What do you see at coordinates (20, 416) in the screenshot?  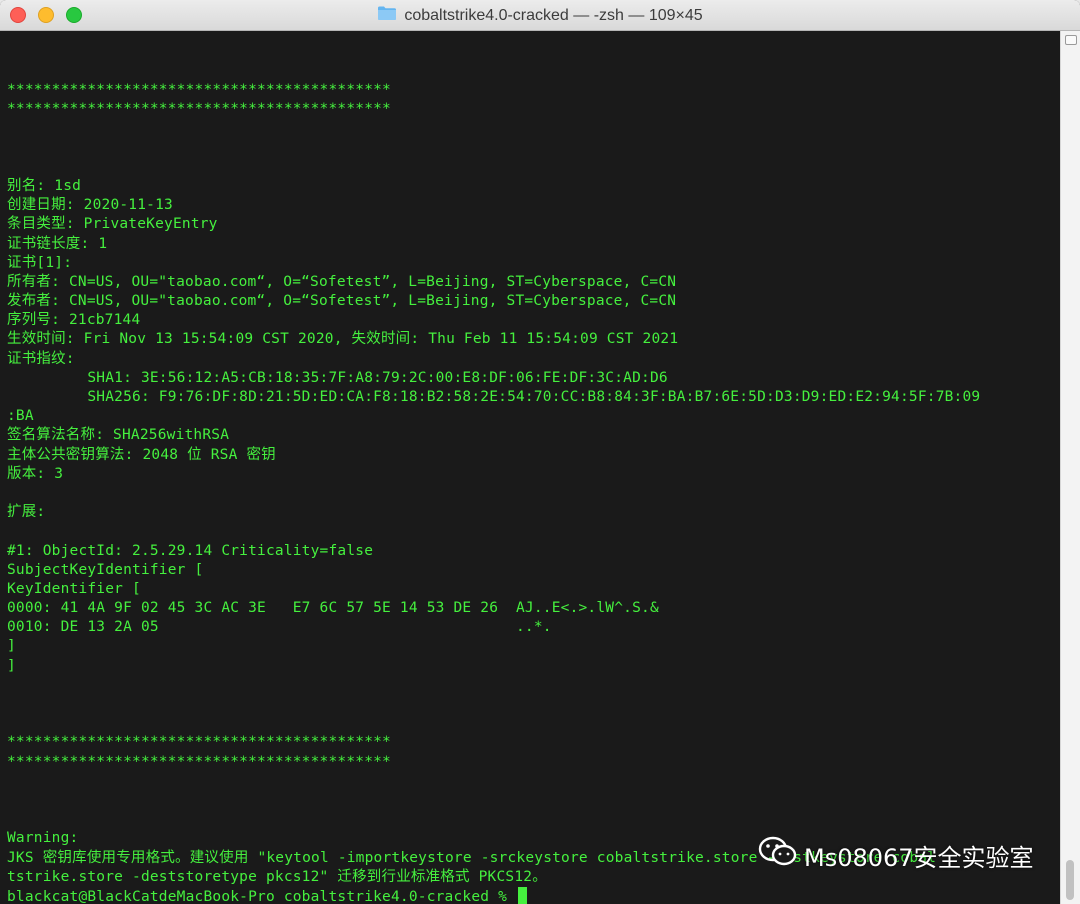 I see `terminal-line: :BA` at bounding box center [20, 416].